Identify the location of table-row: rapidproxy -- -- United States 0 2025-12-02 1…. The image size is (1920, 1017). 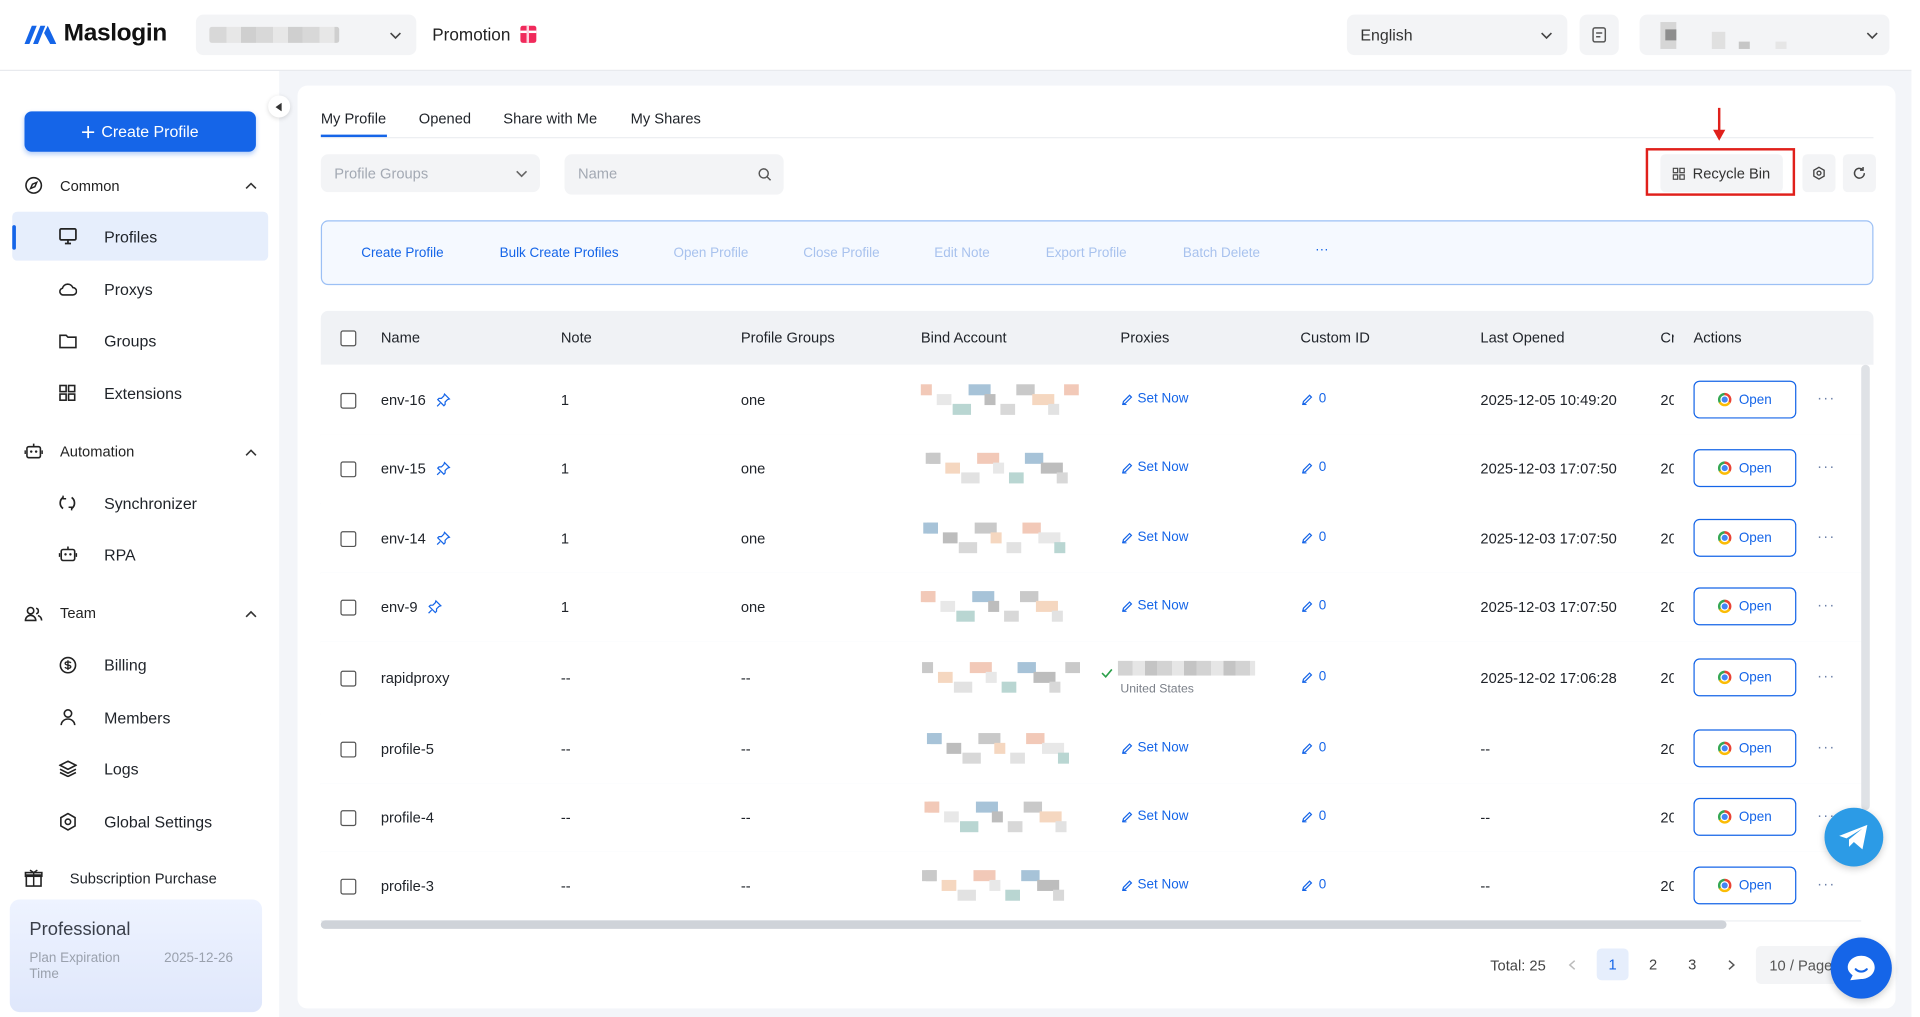
(1091, 678).